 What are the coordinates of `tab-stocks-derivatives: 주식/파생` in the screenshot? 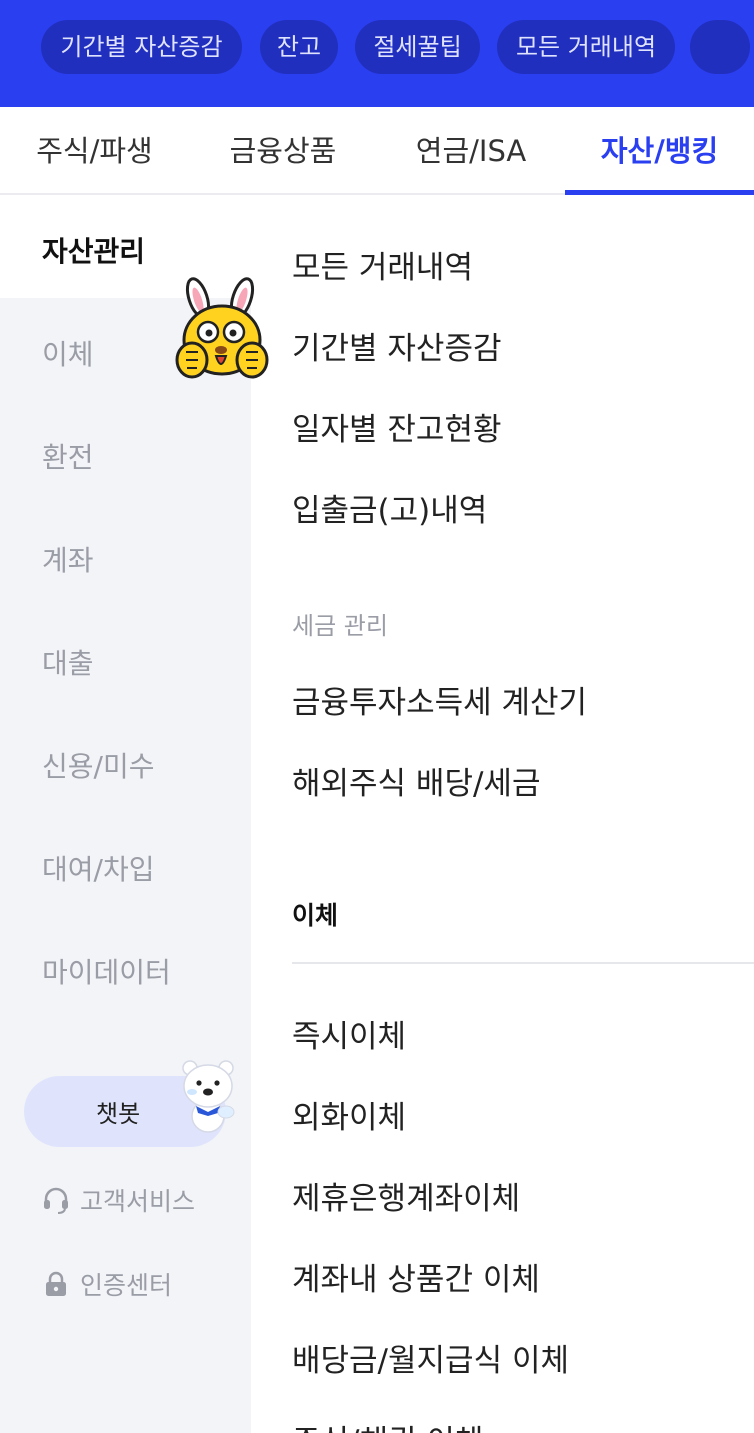 It's located at (94, 151).